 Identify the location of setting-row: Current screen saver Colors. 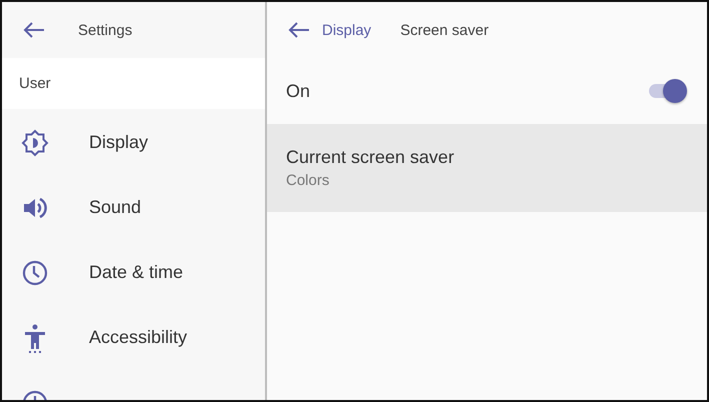
(487, 168).